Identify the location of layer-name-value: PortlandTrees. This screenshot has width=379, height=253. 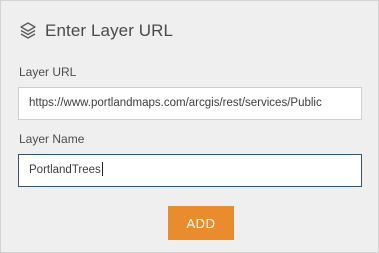
(65, 170).